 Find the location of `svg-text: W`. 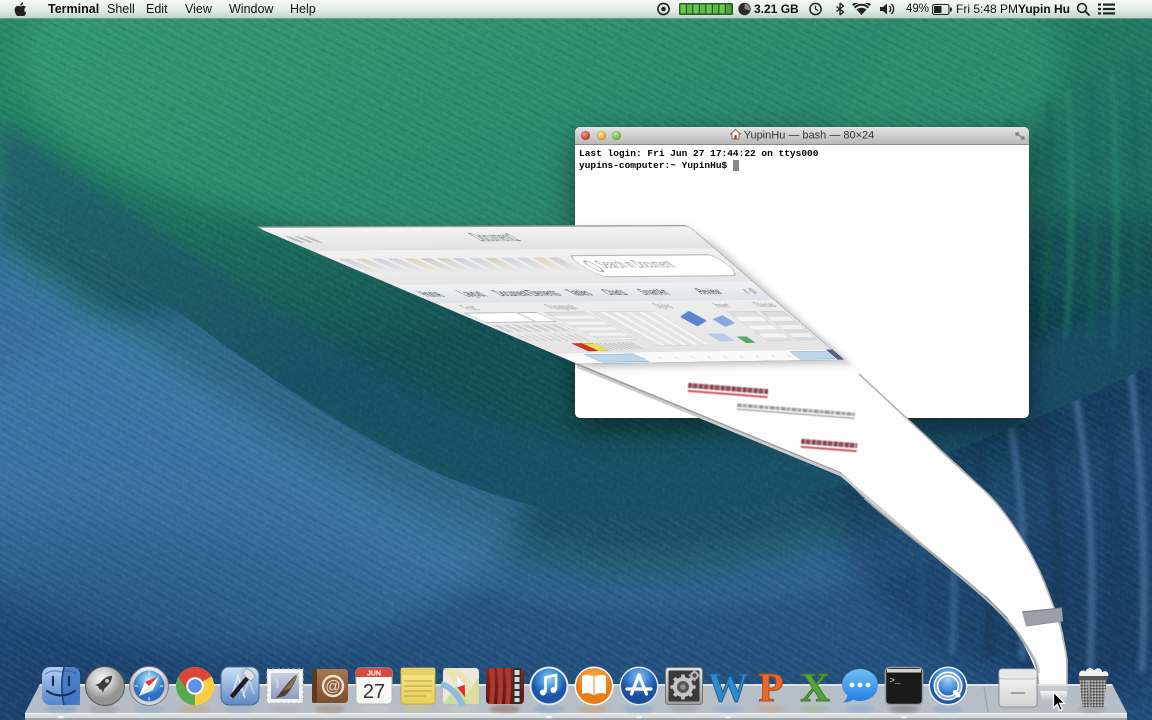

svg-text: W is located at coordinates (728, 688).